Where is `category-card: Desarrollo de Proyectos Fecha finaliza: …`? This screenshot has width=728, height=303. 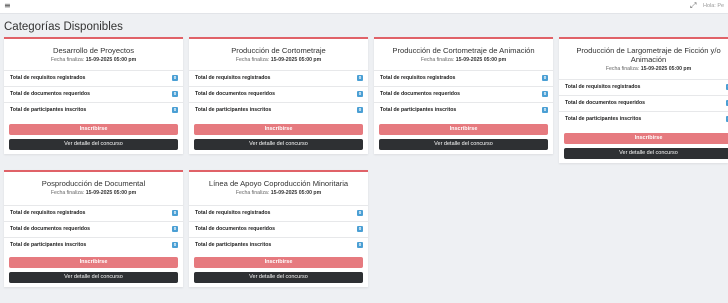
category-card: Desarrollo de Proyectos Fecha finaliza: … is located at coordinates (93, 95).